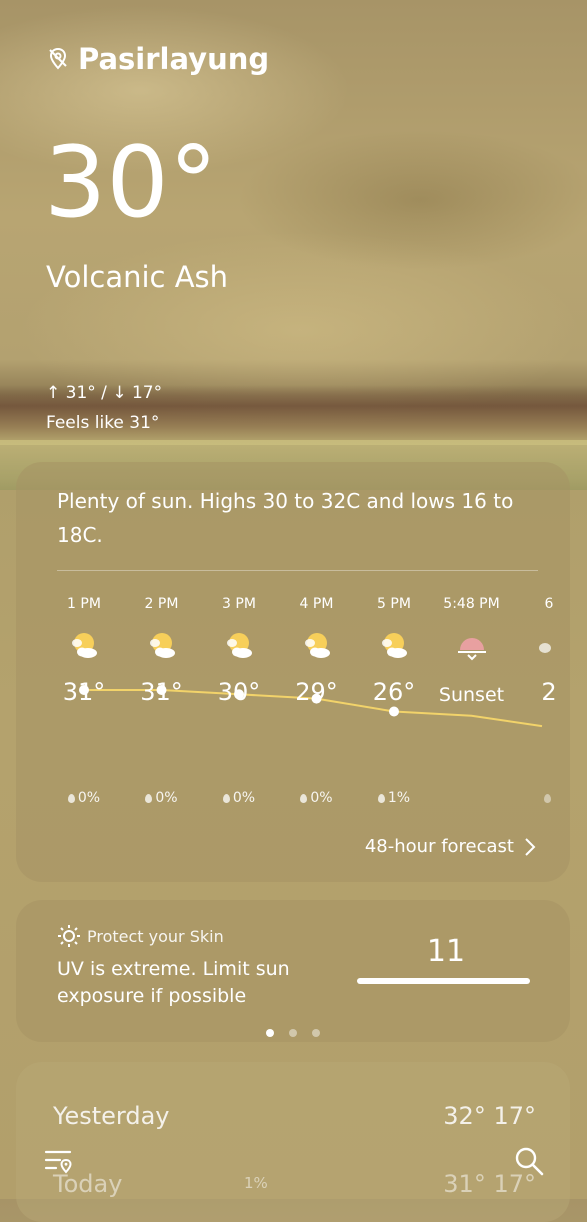 Image resolution: width=587 pixels, height=1222 pixels. I want to click on hour-rain-value: 1%, so click(399, 798).